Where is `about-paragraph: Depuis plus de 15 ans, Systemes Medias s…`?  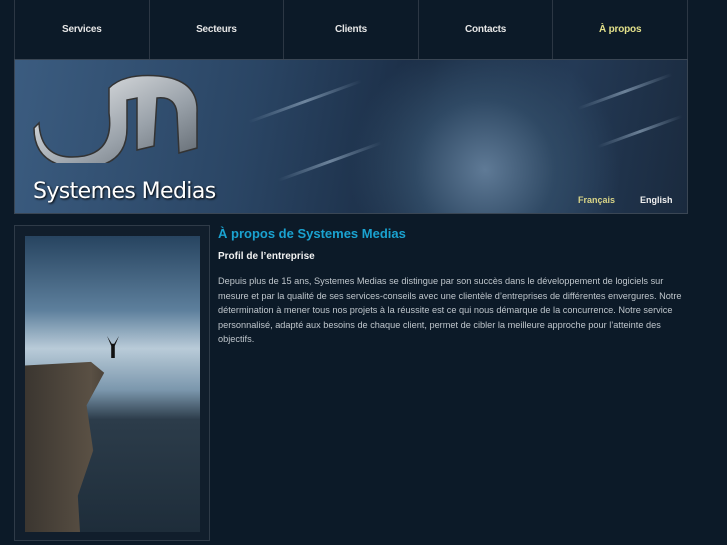 about-paragraph: Depuis plus de 15 ans, Systemes Medias s… is located at coordinates (450, 310).